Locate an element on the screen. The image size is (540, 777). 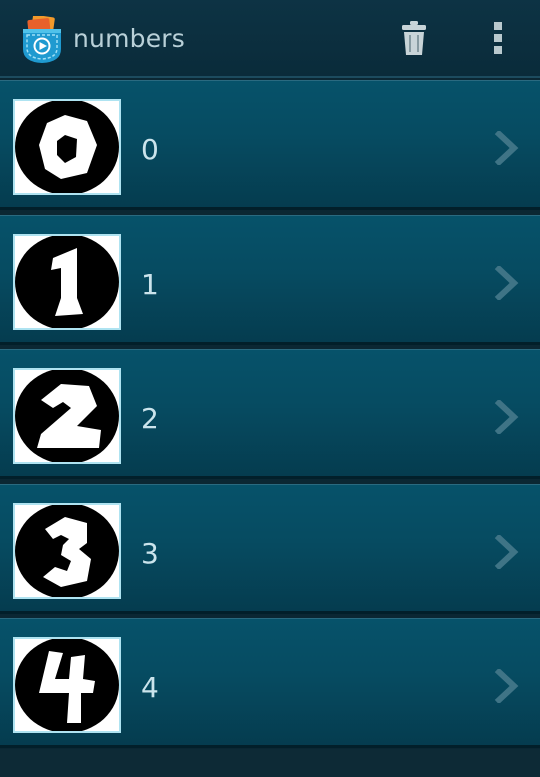
digit-3-image is located at coordinates (67, 550).